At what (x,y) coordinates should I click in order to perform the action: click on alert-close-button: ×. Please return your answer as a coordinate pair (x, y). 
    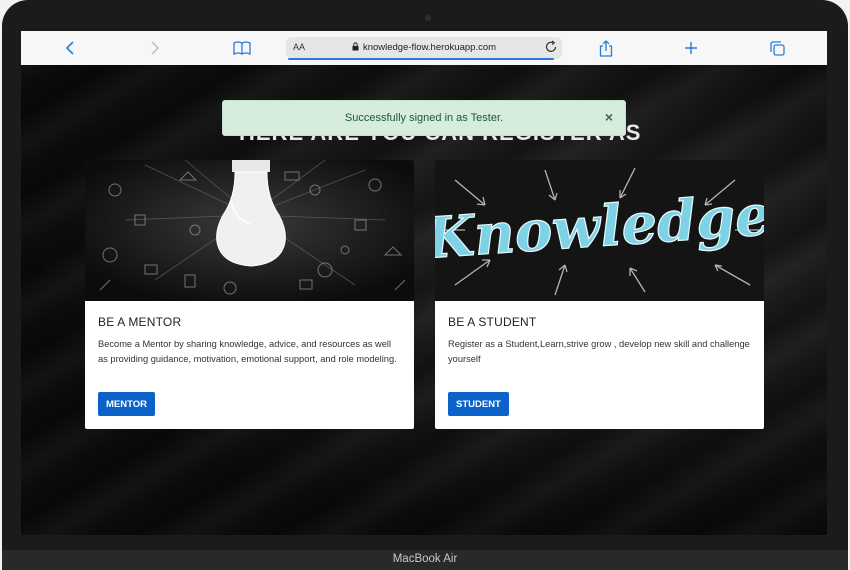
    Looking at the image, I should click on (609, 117).